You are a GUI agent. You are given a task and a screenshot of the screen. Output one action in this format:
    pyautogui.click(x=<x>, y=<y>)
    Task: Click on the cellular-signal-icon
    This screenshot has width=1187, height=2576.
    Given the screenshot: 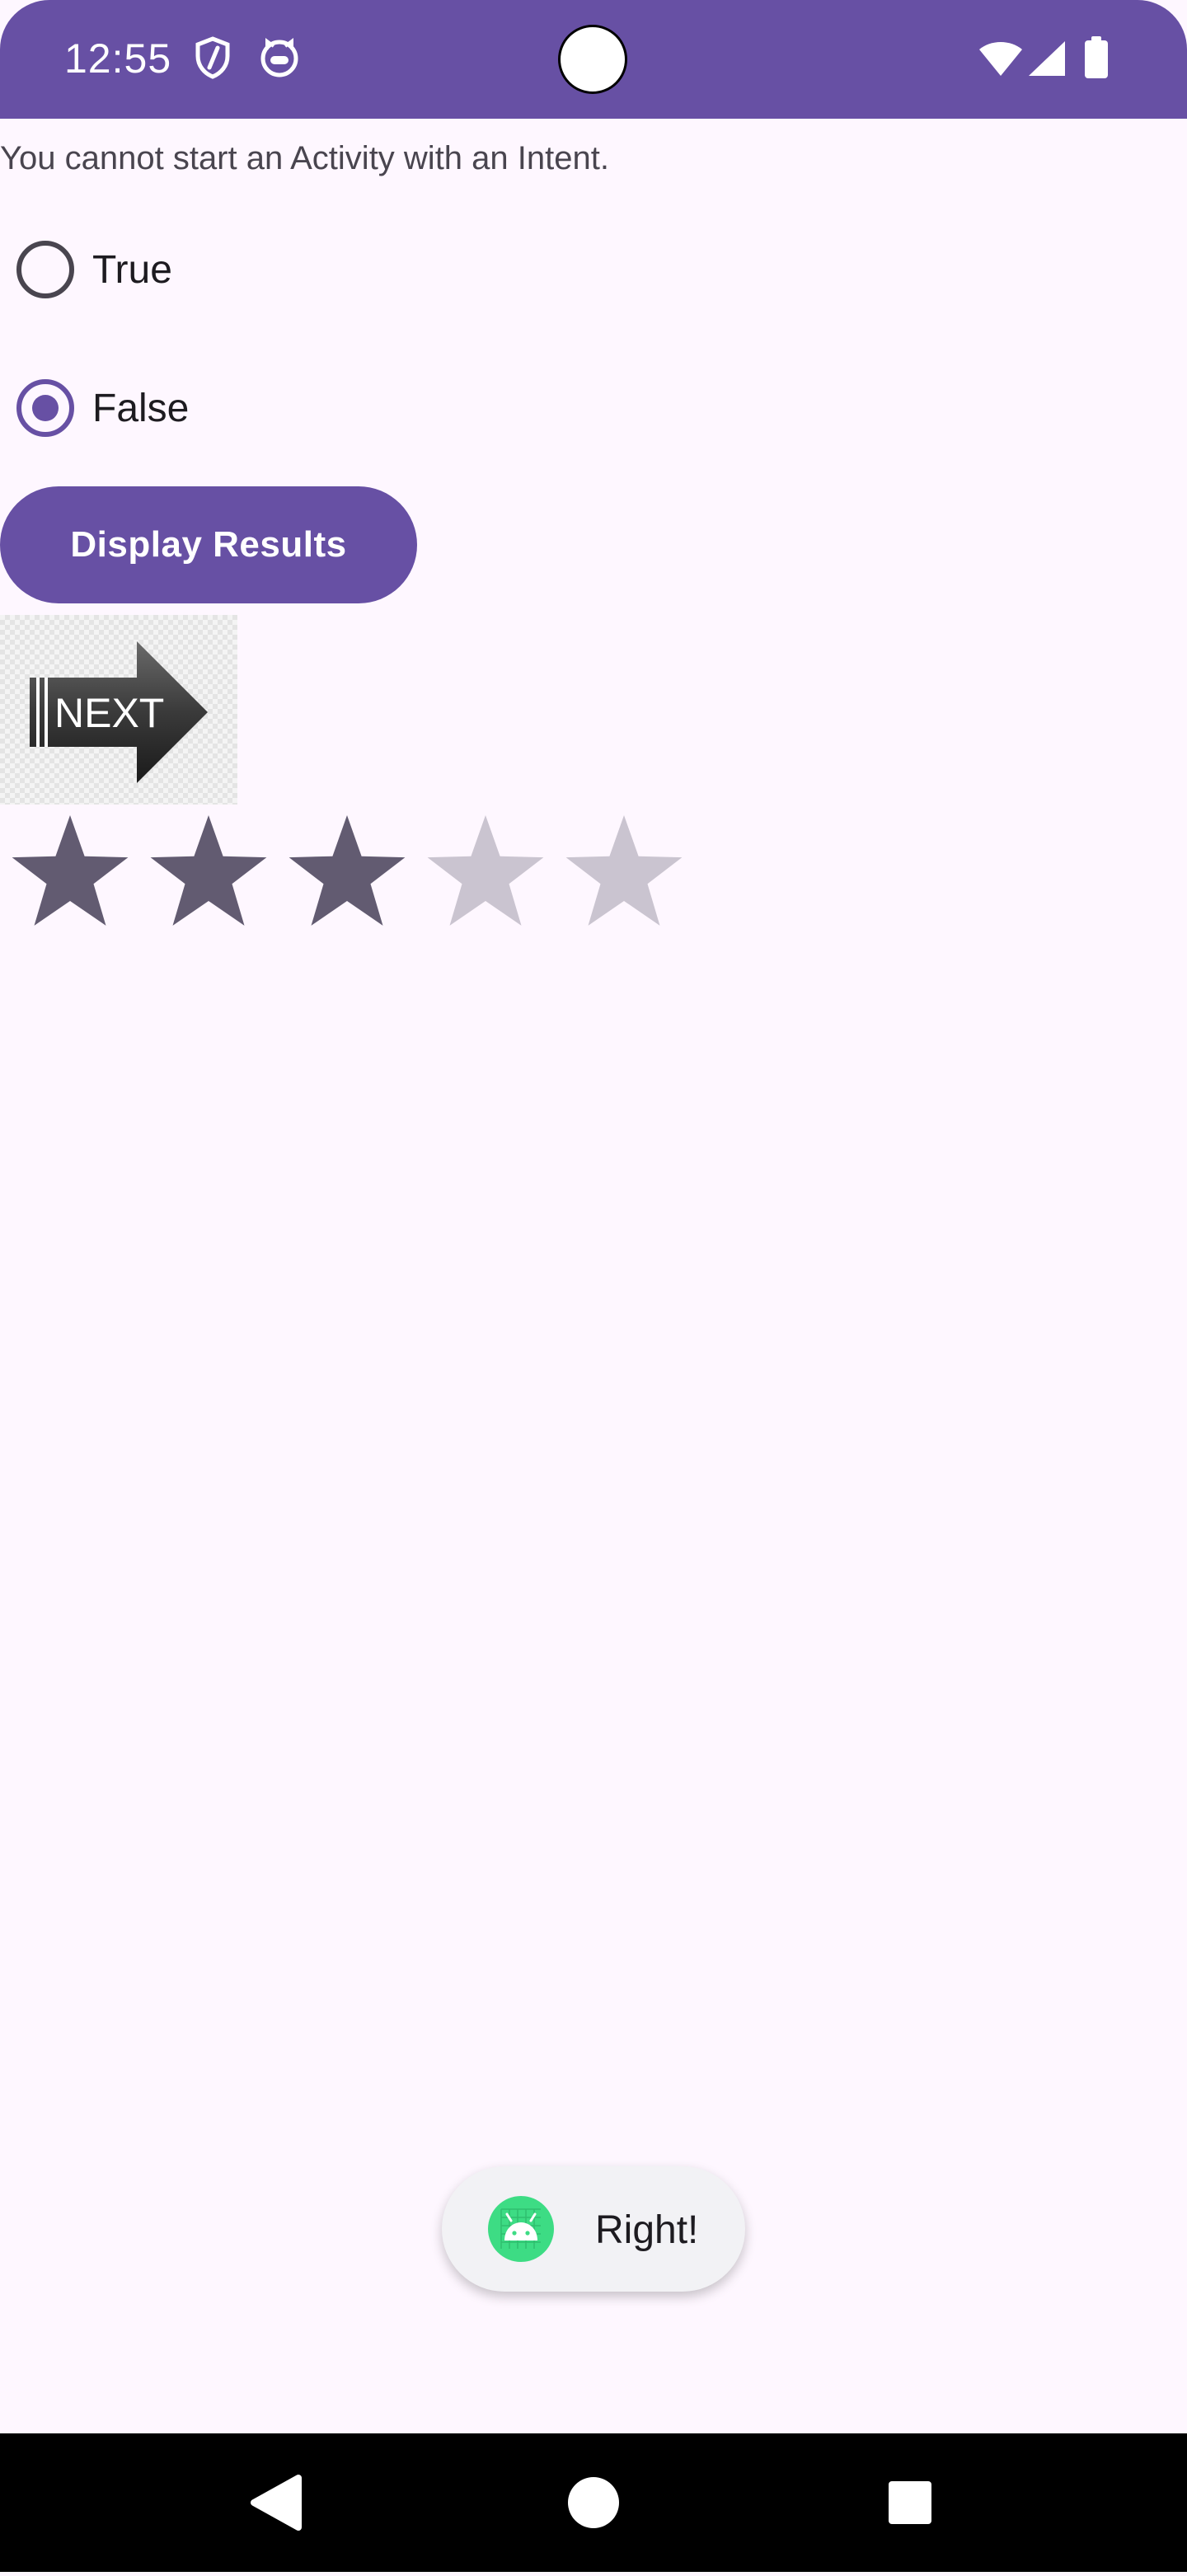 What is the action you would take?
    pyautogui.click(x=1047, y=61)
    